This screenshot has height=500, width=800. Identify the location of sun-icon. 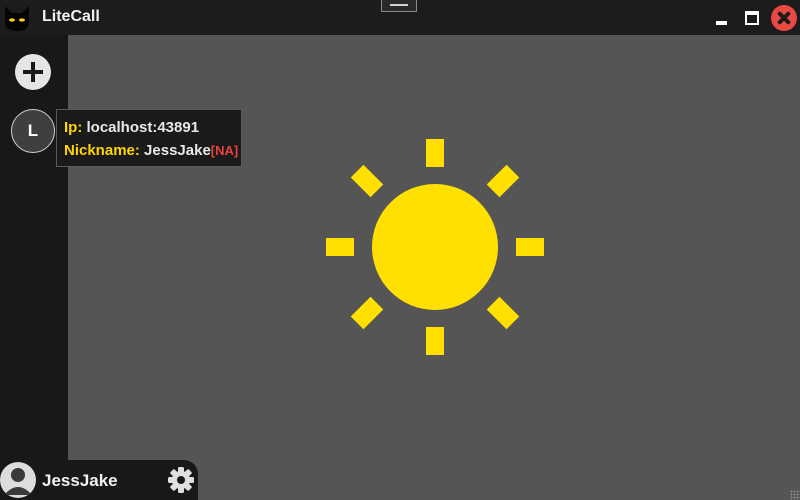
(435, 247).